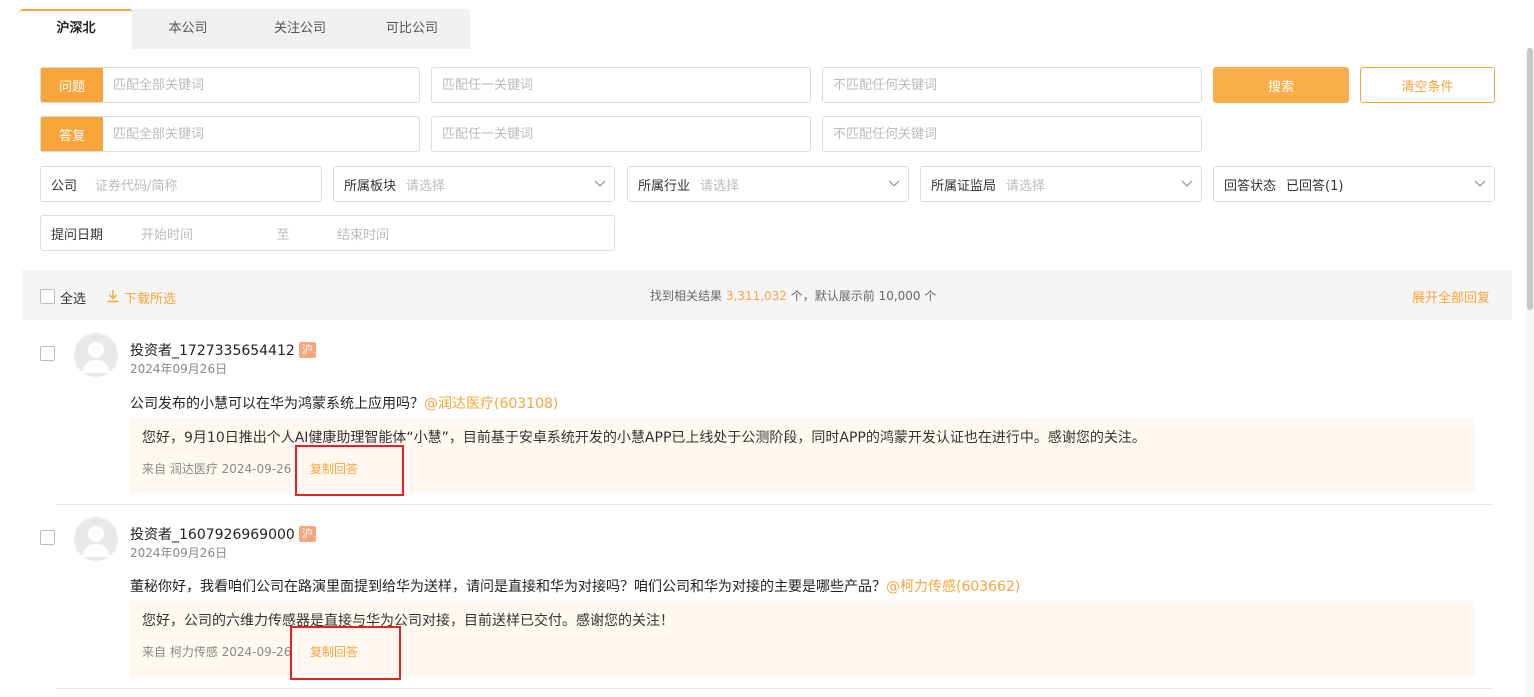 This screenshot has width=1534, height=697. Describe the element at coordinates (47, 296) in the screenshot. I see `select-all-checkbox` at that location.